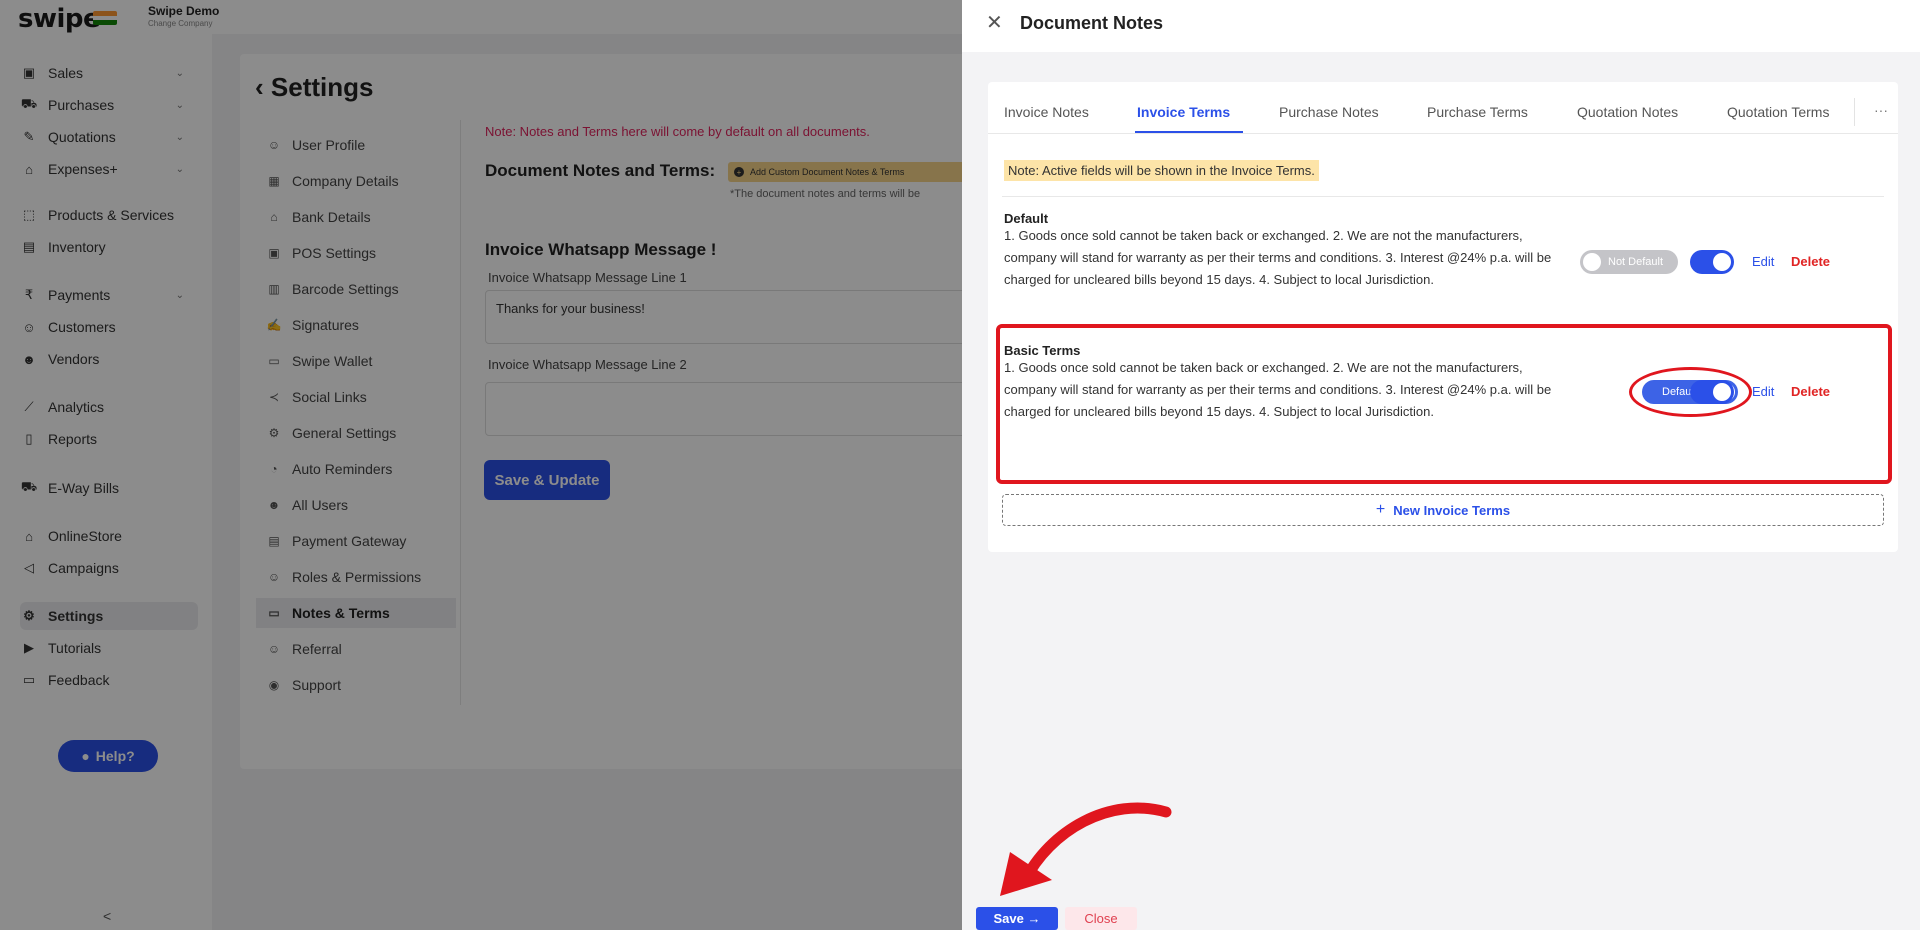  What do you see at coordinates (1026, 218) in the screenshot?
I see `term-title-default: Default` at bounding box center [1026, 218].